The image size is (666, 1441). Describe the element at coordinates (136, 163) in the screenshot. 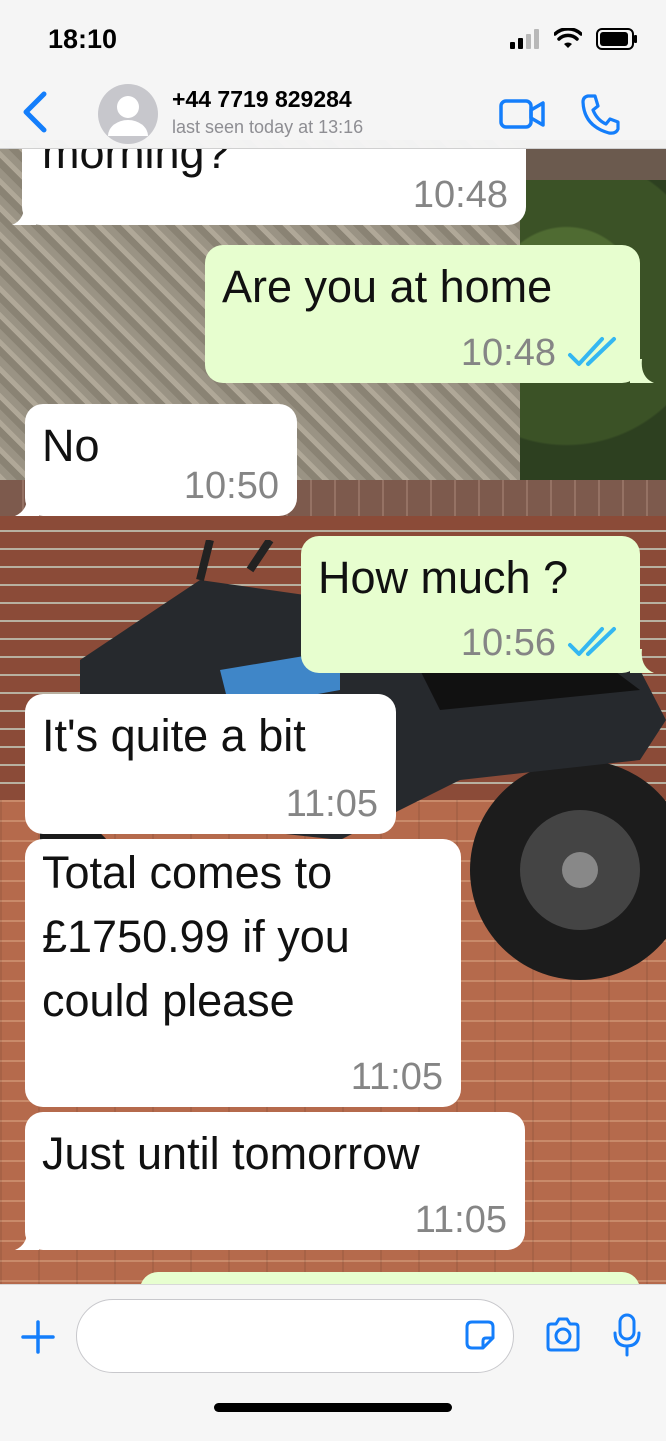

I see `message-text: morning?` at that location.